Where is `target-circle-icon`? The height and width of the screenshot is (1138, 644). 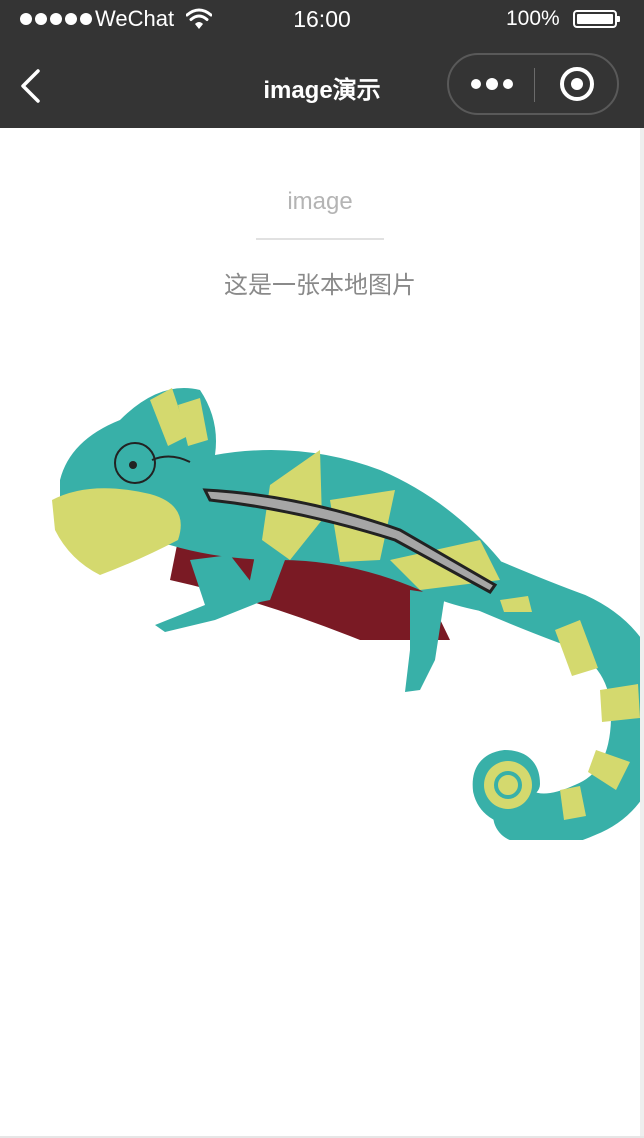 target-circle-icon is located at coordinates (576, 84).